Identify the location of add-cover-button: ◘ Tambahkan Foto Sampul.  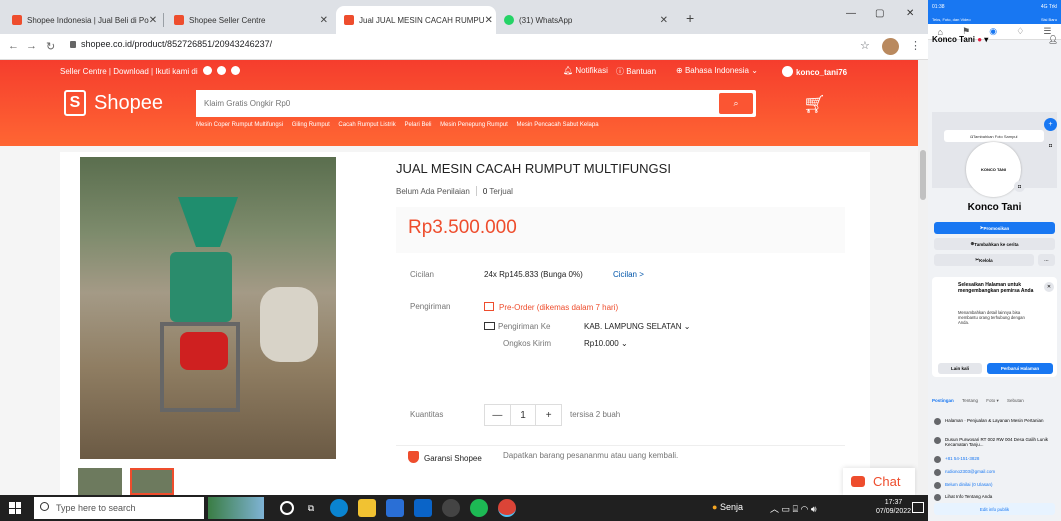
(994, 136).